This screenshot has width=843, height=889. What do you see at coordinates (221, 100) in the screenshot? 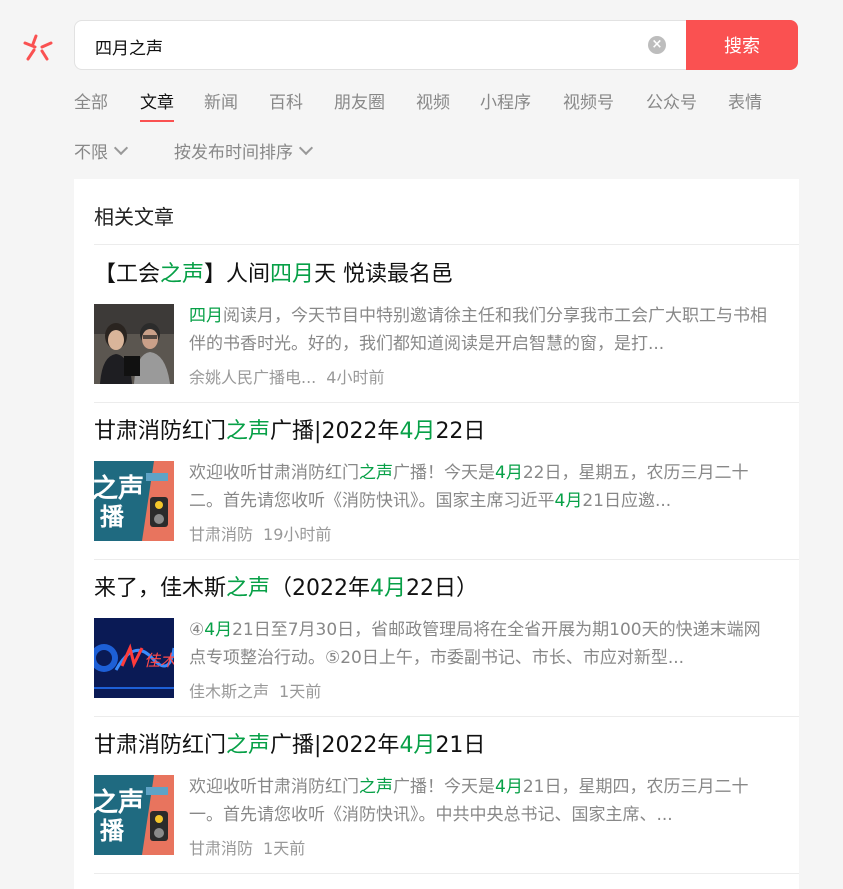
I see `tab-news: 新闻` at bounding box center [221, 100].